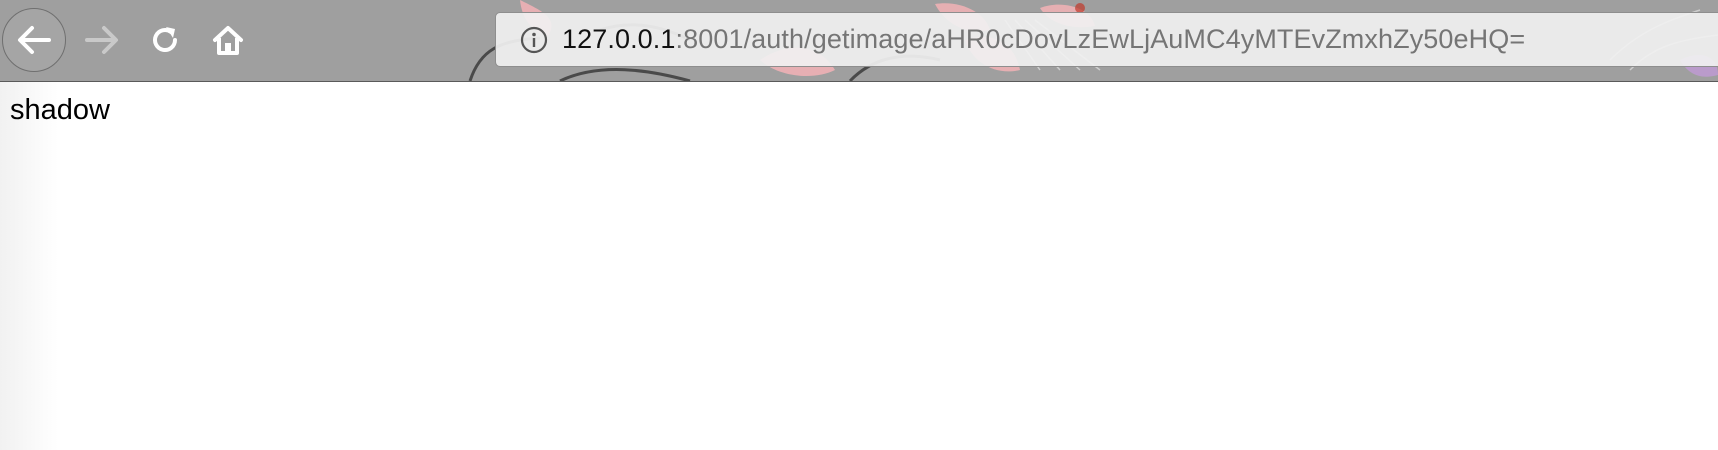 The image size is (1718, 450). I want to click on site-info-button, so click(534, 40).